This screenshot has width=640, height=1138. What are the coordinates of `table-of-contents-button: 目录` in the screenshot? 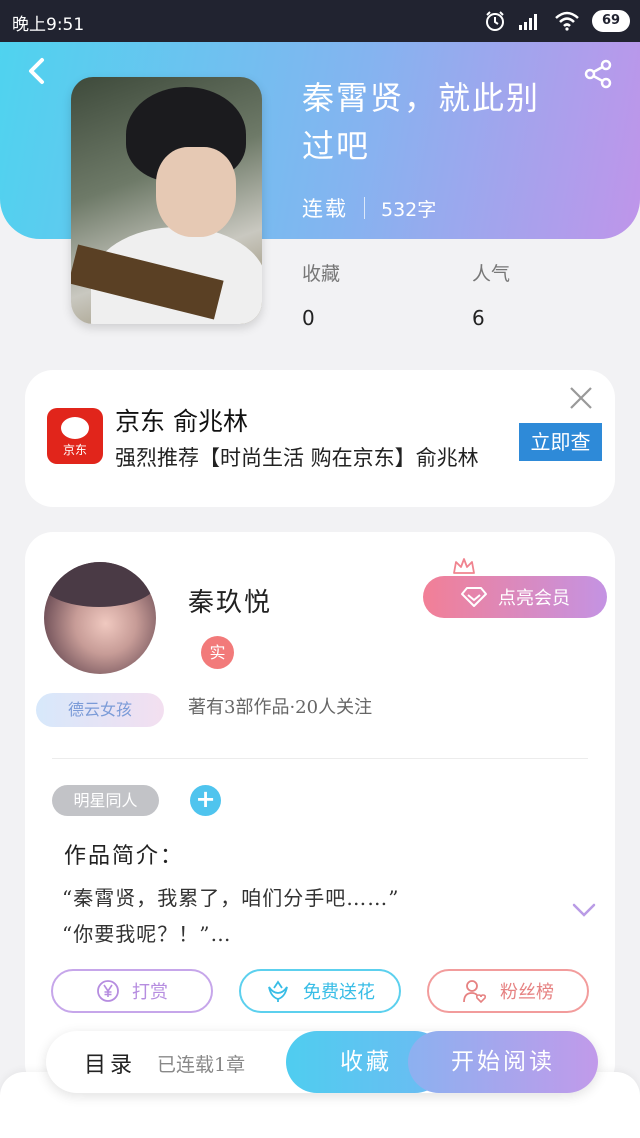 It's located at (110, 1063).